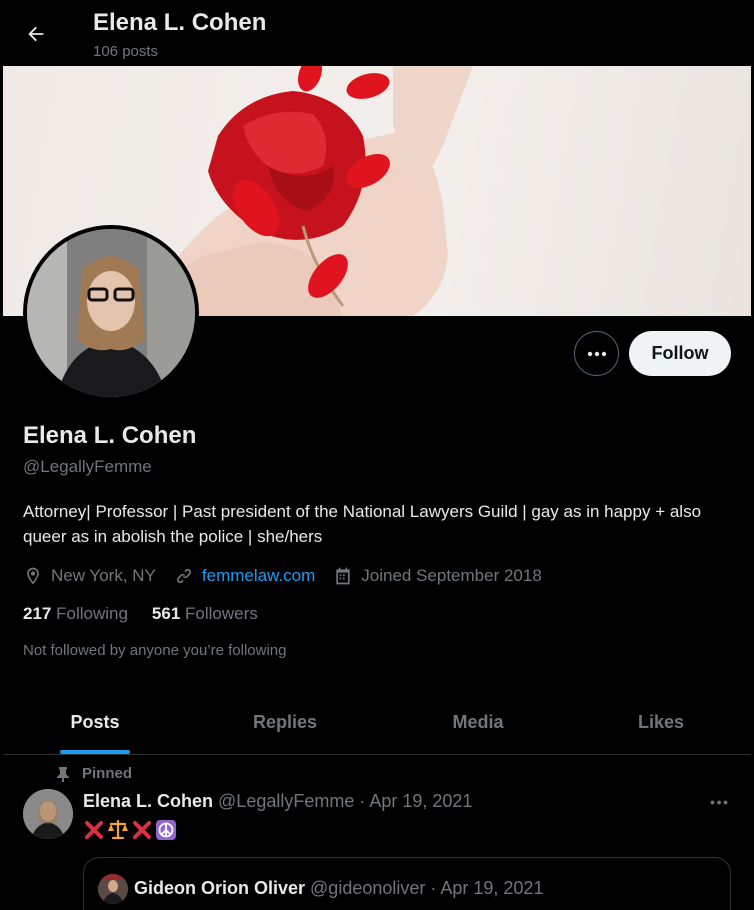 The image size is (754, 910). Describe the element at coordinates (285, 722) in the screenshot. I see `tab-replies: Replies` at that location.